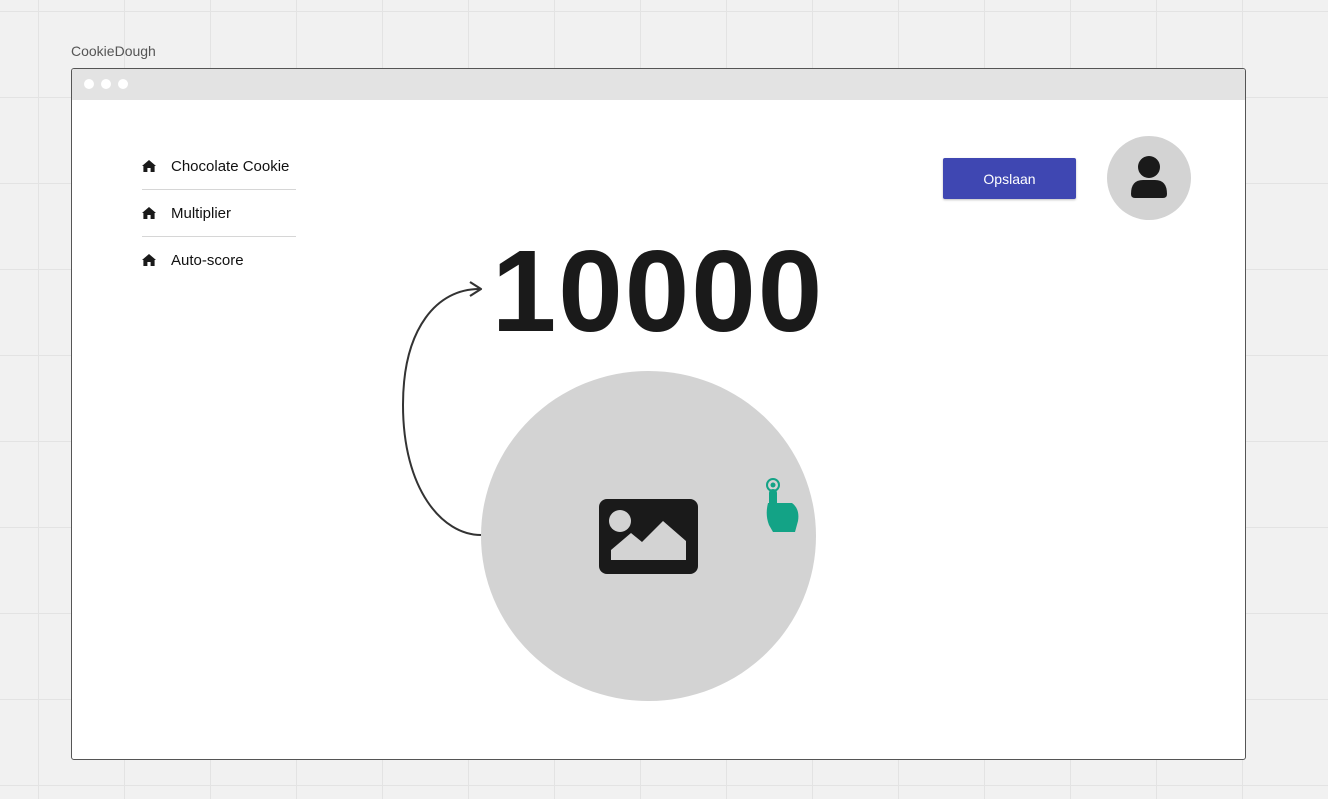  I want to click on nav-item-auto-score: Auto-score, so click(219, 260).